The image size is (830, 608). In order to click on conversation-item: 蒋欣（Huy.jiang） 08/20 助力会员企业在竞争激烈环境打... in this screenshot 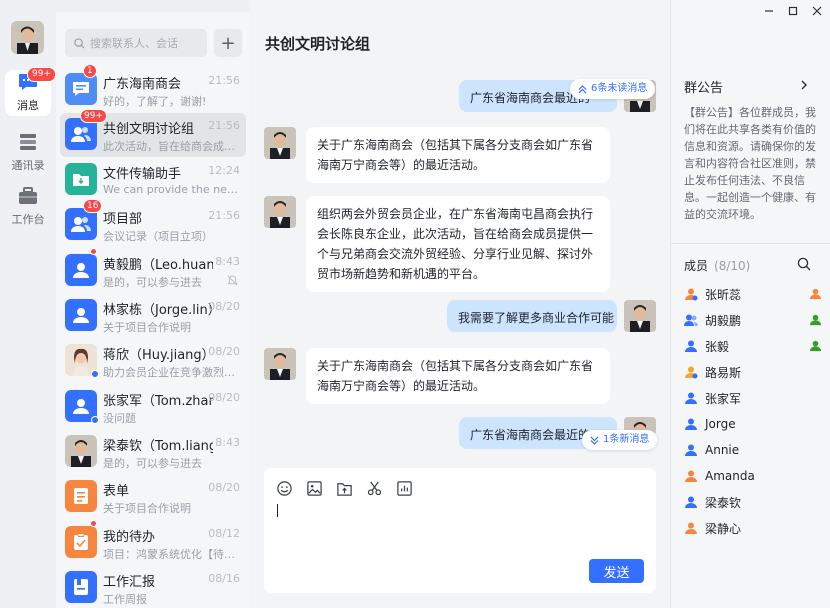, I will do `click(153, 361)`.